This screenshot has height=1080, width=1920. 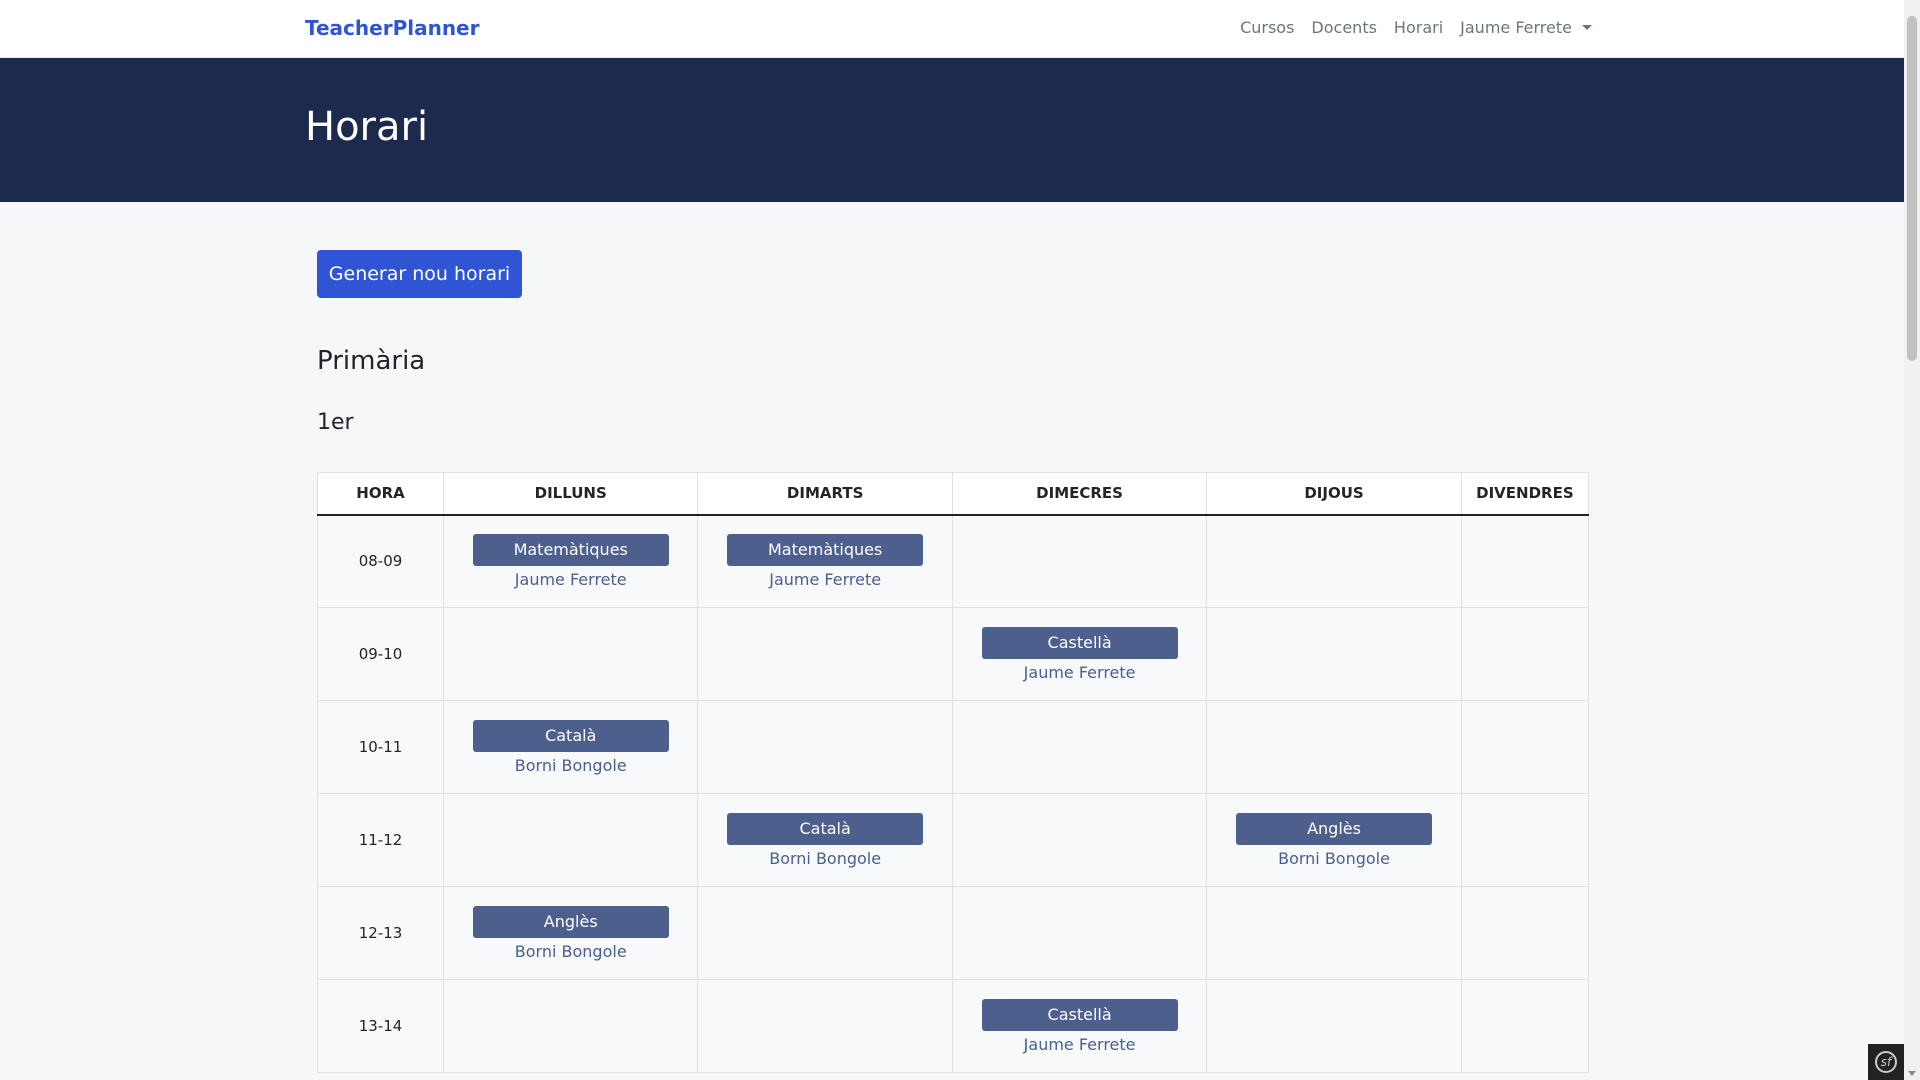 I want to click on user-menu-toggle: Jaume Ferrete, so click(x=1526, y=27).